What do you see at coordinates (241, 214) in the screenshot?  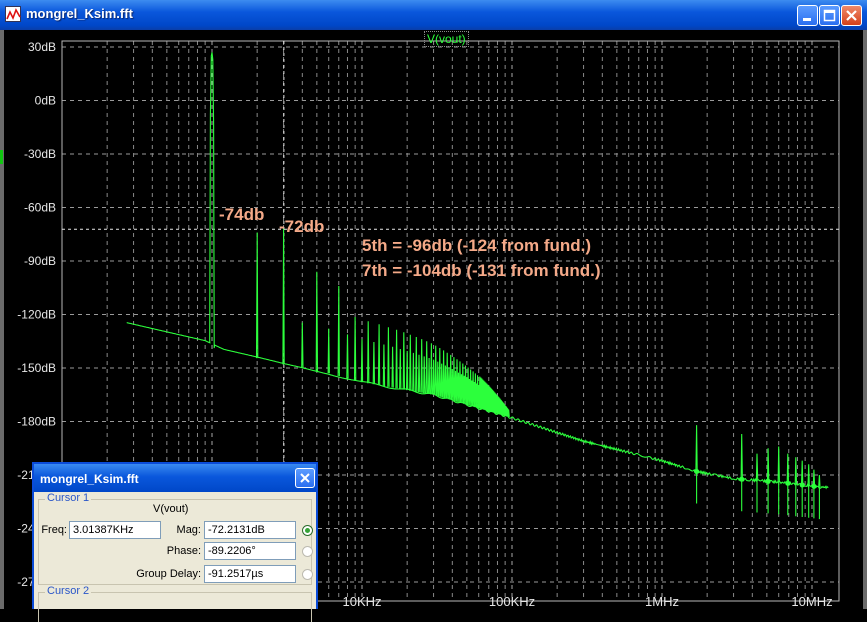 I see `annotation-3rd-harmonic: -74db` at bounding box center [241, 214].